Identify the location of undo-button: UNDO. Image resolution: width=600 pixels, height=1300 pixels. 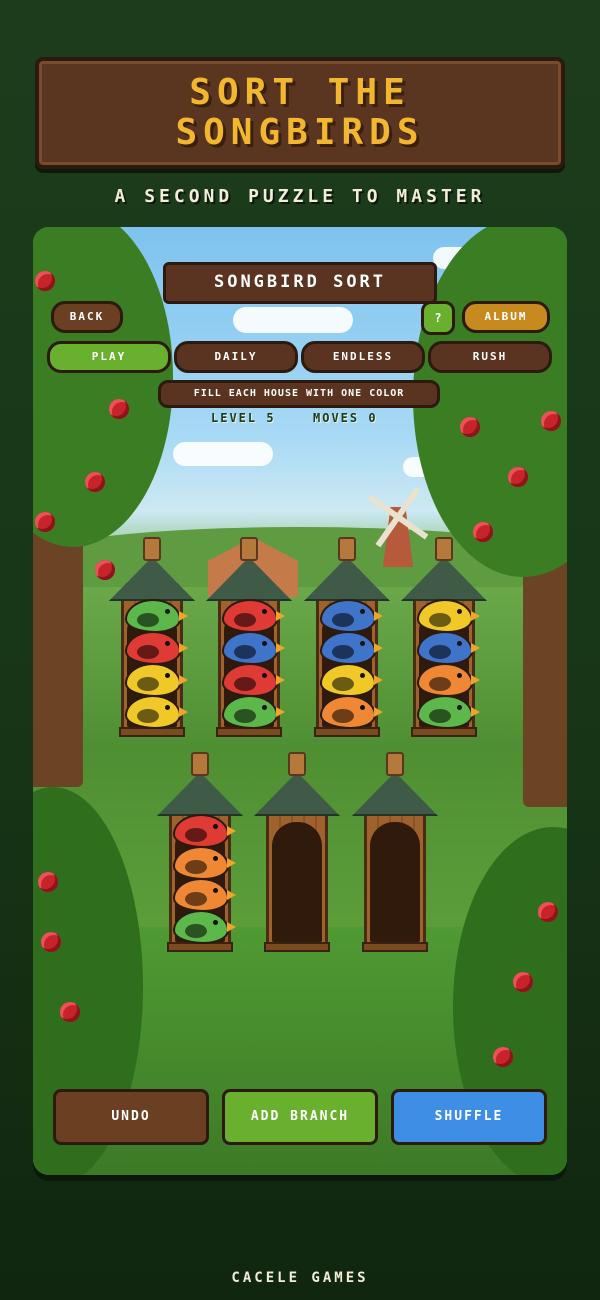
(131, 1117).